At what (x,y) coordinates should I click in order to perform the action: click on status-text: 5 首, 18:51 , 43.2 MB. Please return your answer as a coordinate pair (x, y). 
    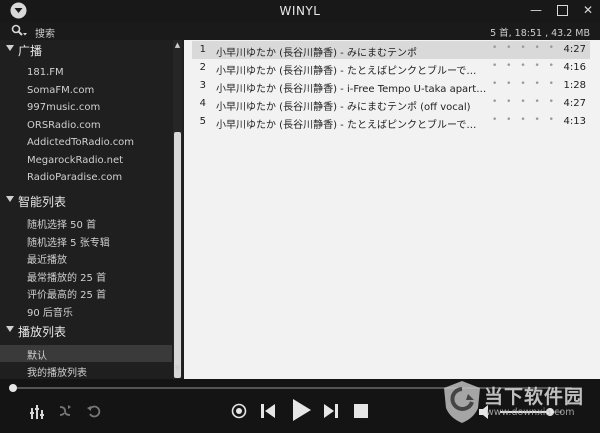
    Looking at the image, I should click on (540, 33).